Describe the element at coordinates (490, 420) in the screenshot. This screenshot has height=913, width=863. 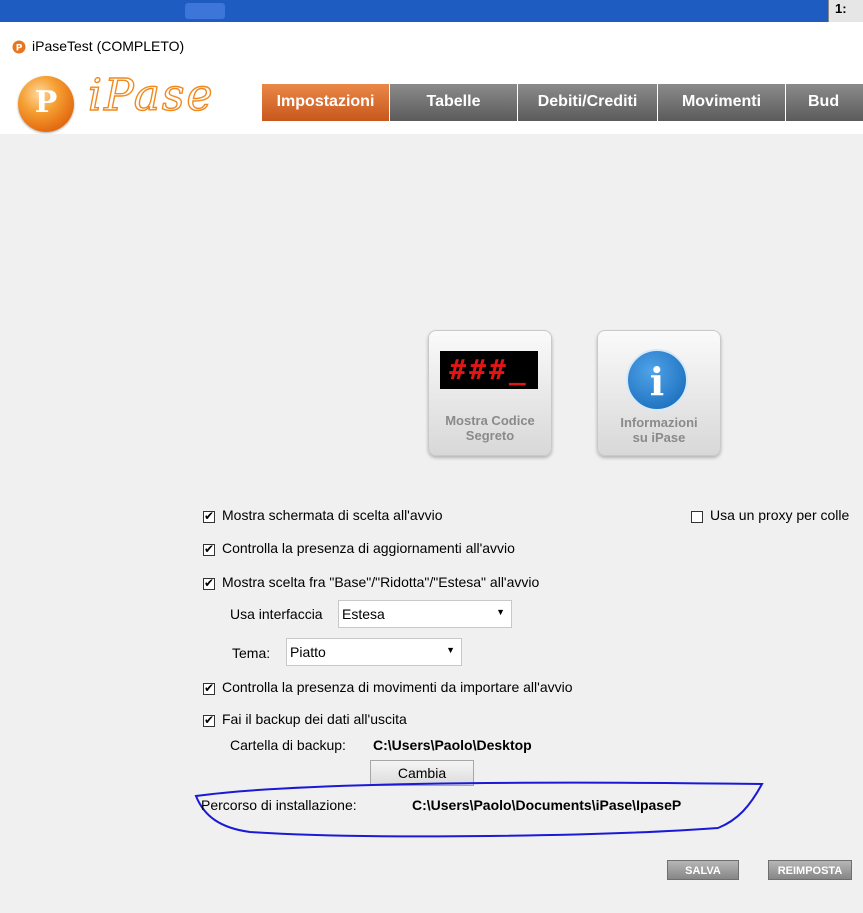
I see `secret-code-label-1: Mostra Codice` at that location.